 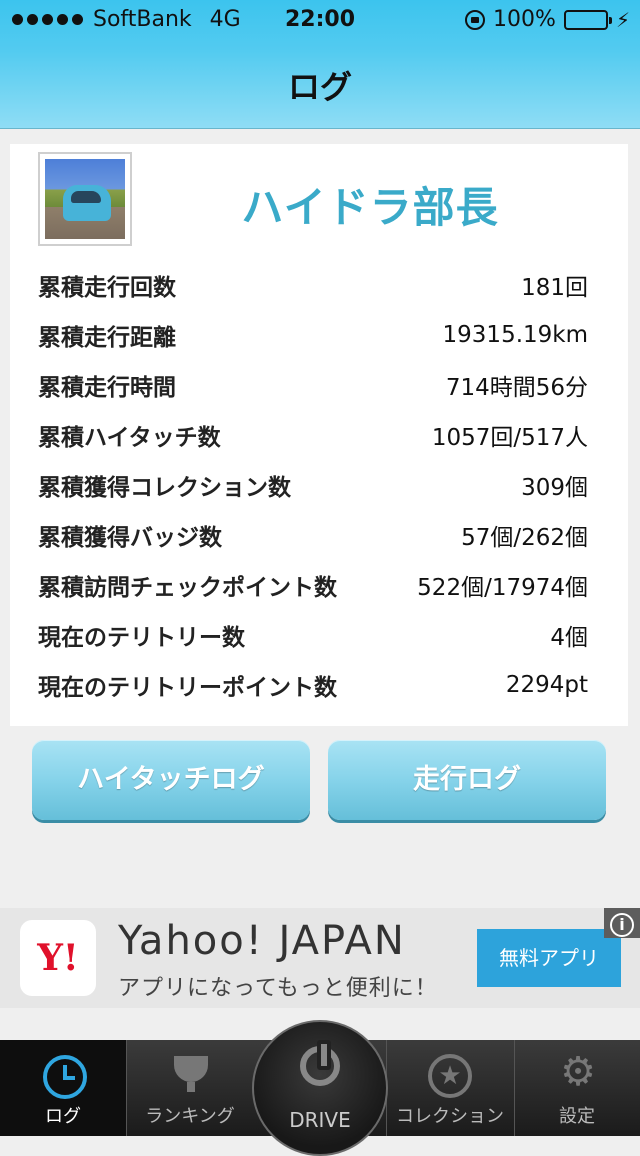 What do you see at coordinates (63, 1116) in the screenshot?
I see `tab-log-label: ログ` at bounding box center [63, 1116].